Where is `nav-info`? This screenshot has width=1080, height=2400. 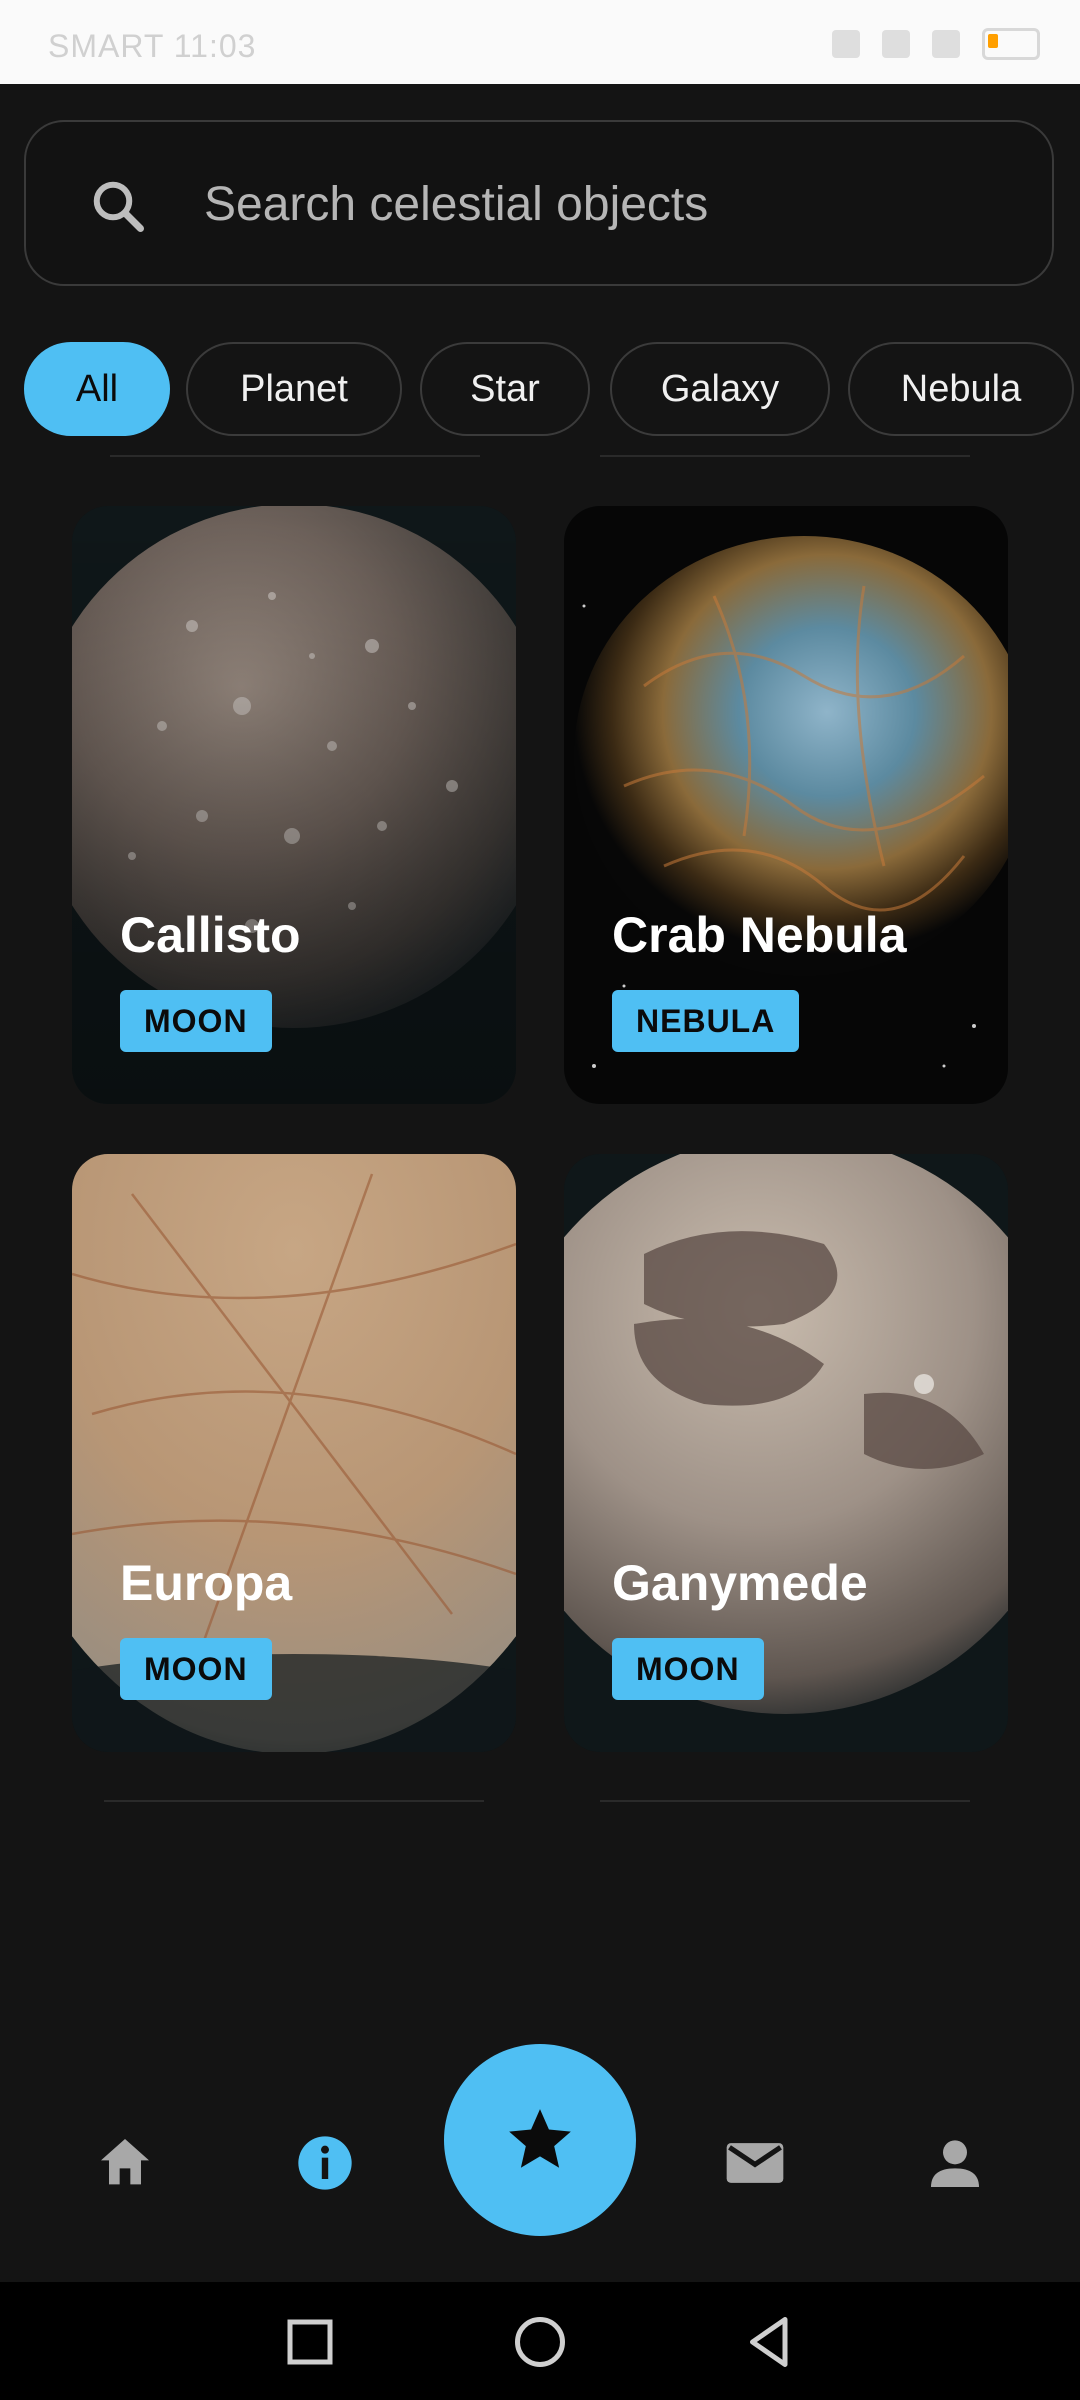
nav-info is located at coordinates (325, 2163).